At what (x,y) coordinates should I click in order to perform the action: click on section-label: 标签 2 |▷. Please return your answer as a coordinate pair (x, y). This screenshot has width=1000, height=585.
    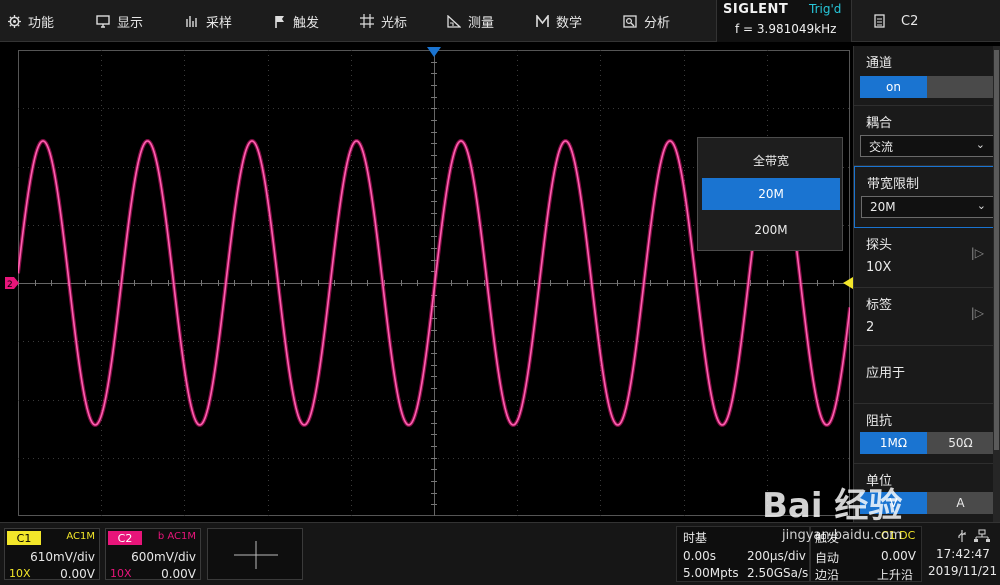
    Looking at the image, I should click on (924, 317).